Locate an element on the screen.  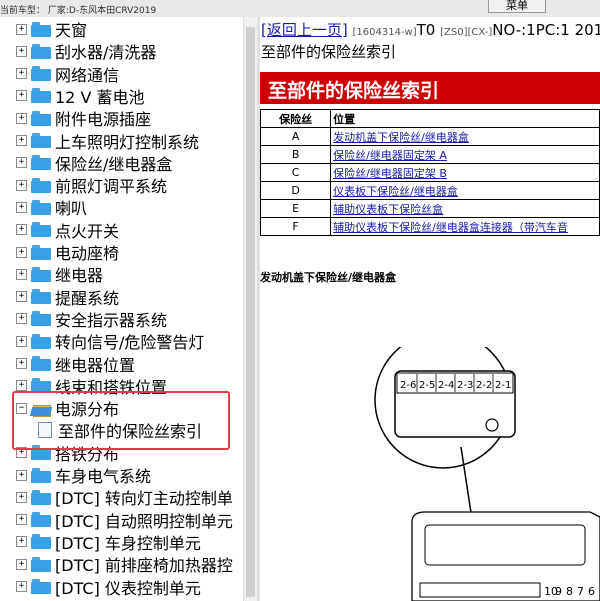
fuse-box-pin-label: 7 is located at coordinates (580, 591).